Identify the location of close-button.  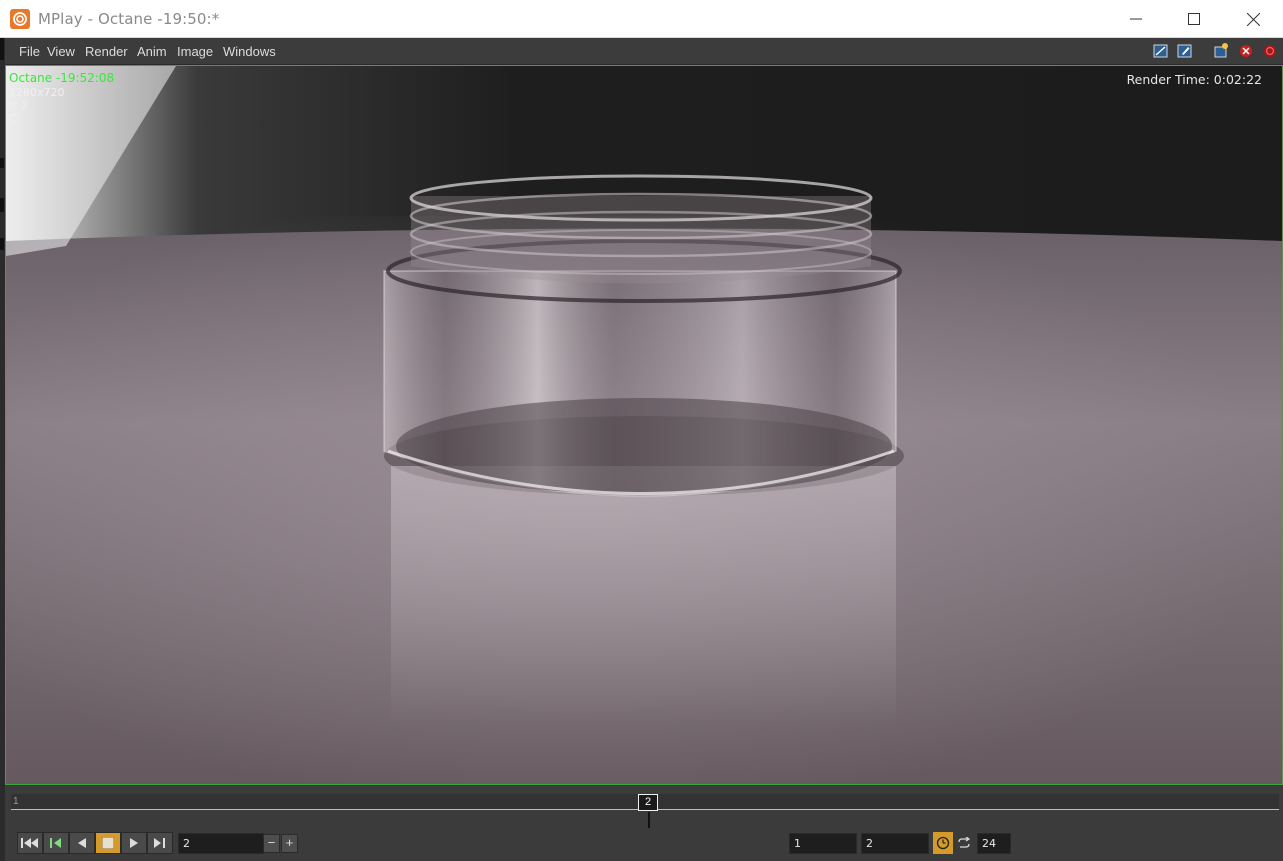
(1253, 19).